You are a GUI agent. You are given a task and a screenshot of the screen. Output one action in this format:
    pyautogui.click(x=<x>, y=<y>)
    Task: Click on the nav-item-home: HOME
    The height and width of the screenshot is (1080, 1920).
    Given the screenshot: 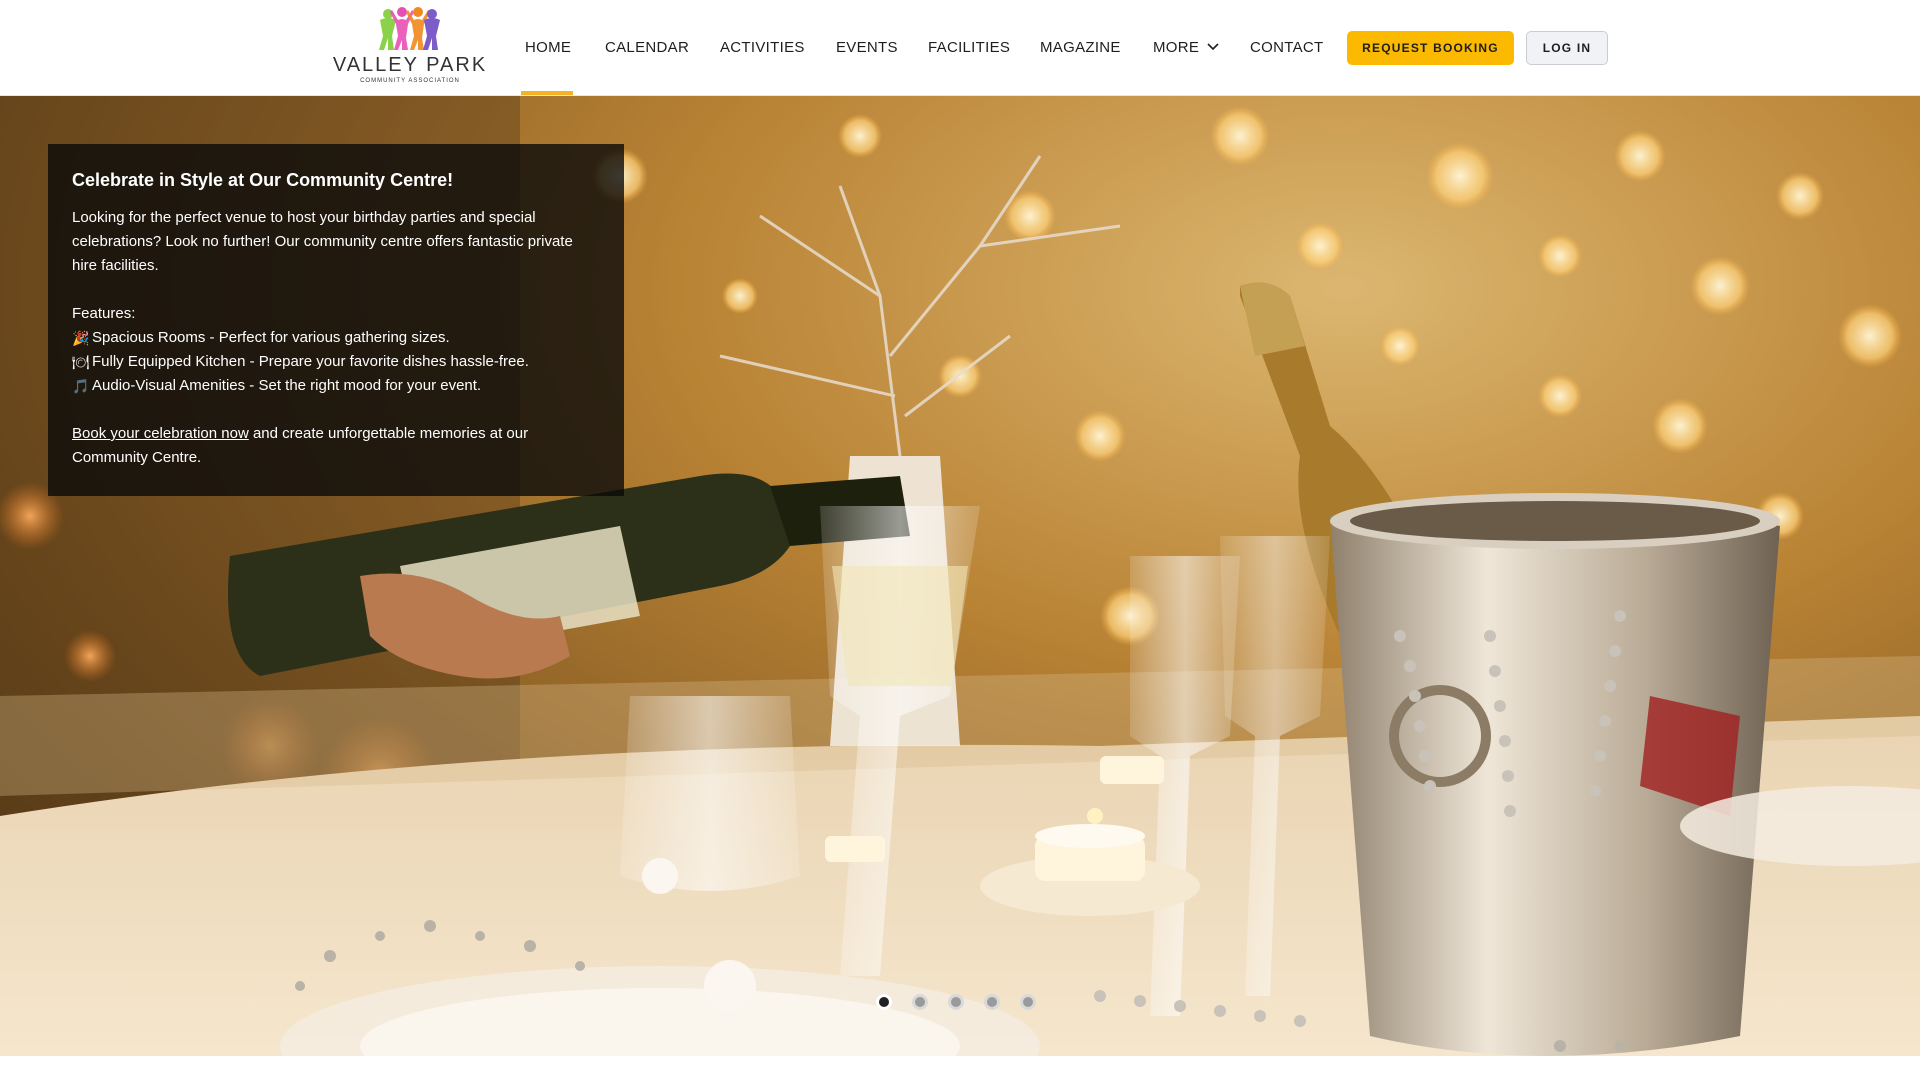 What is the action you would take?
    pyautogui.click(x=548, y=47)
    